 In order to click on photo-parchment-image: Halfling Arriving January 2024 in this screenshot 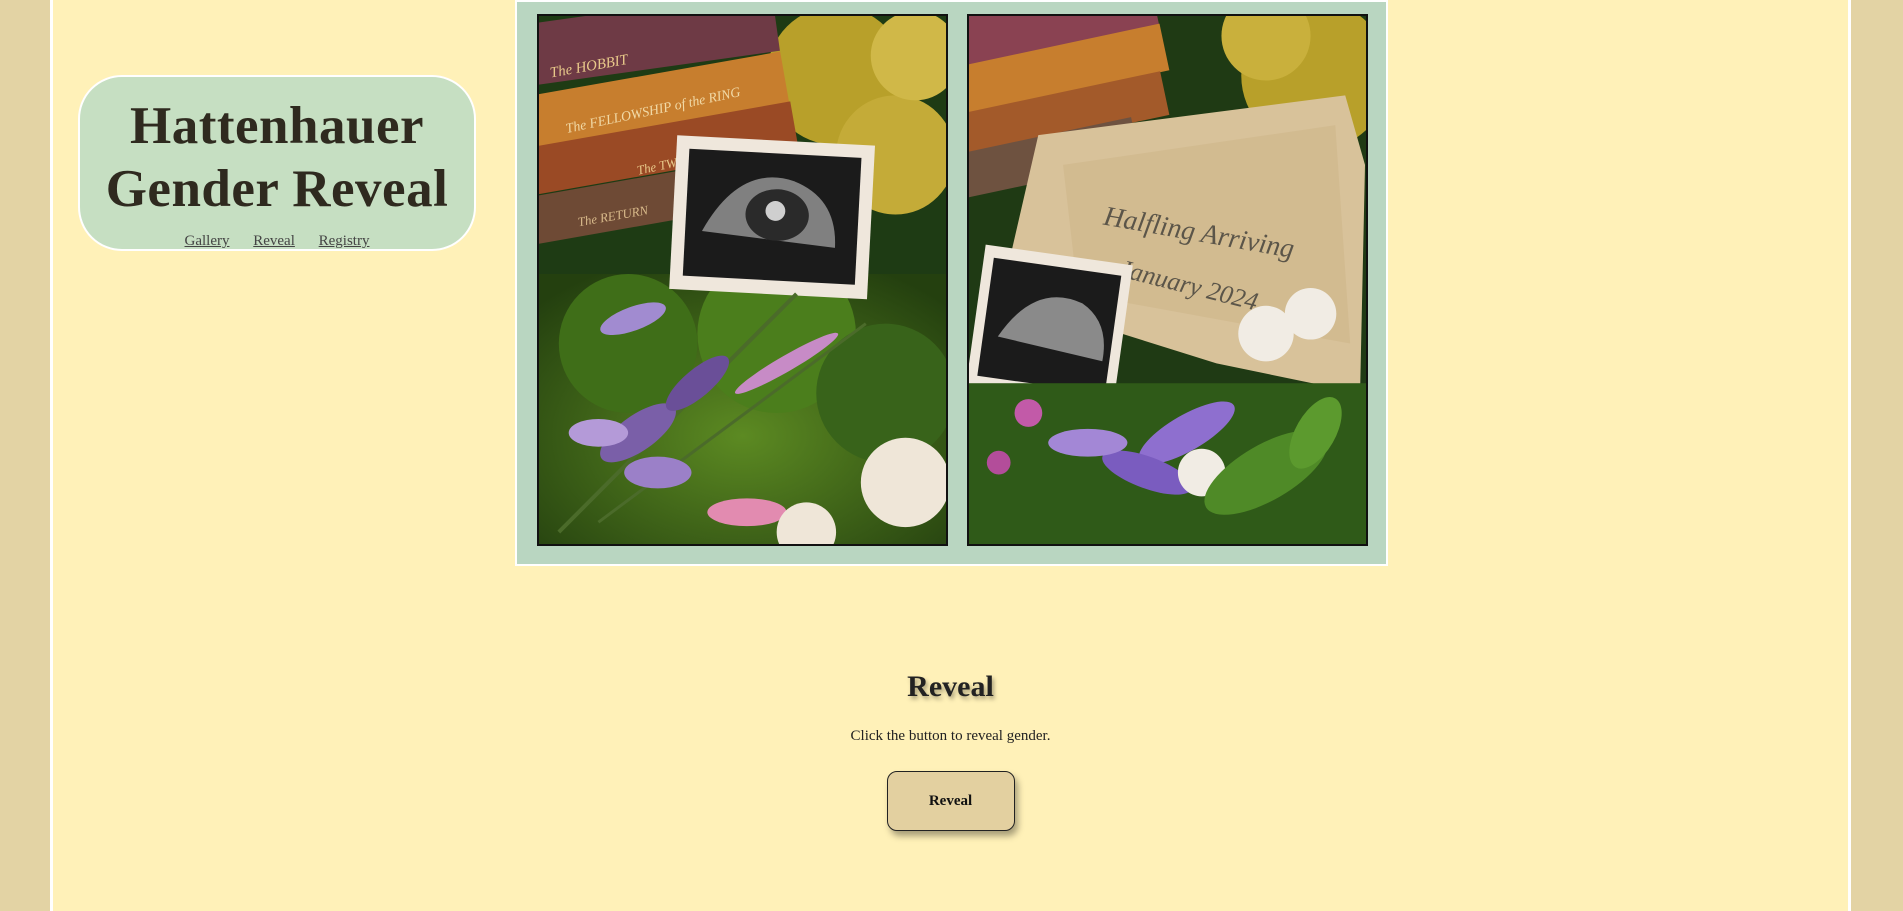, I will do `click(1167, 280)`.